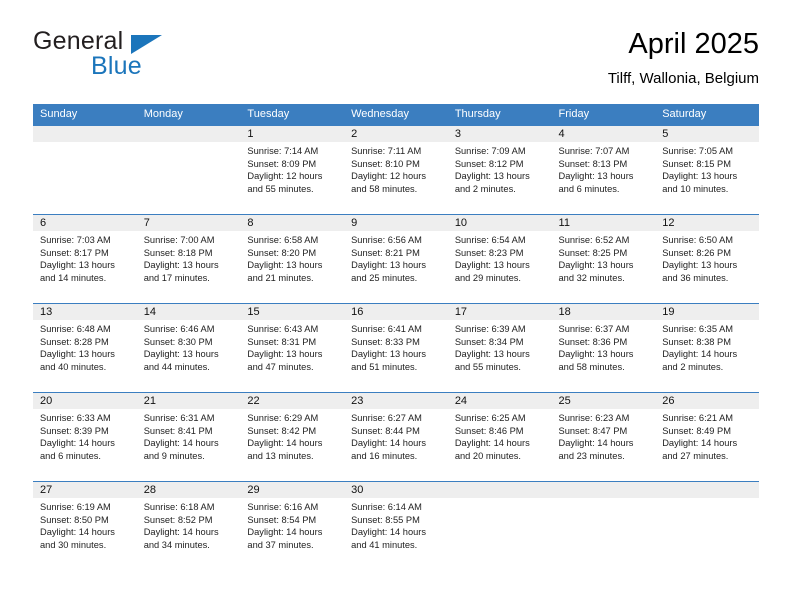 This screenshot has height=612, width=792. I want to click on daylight-duration-line2: and 16 minutes., so click(384, 455).